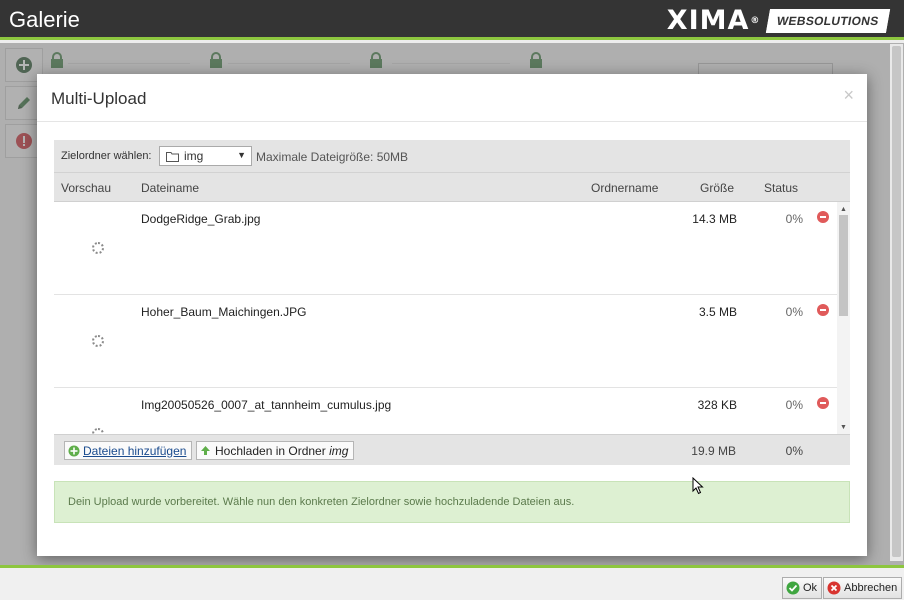 The width and height of the screenshot is (904, 600). I want to click on cancel-button: Abbrechen, so click(863, 588).